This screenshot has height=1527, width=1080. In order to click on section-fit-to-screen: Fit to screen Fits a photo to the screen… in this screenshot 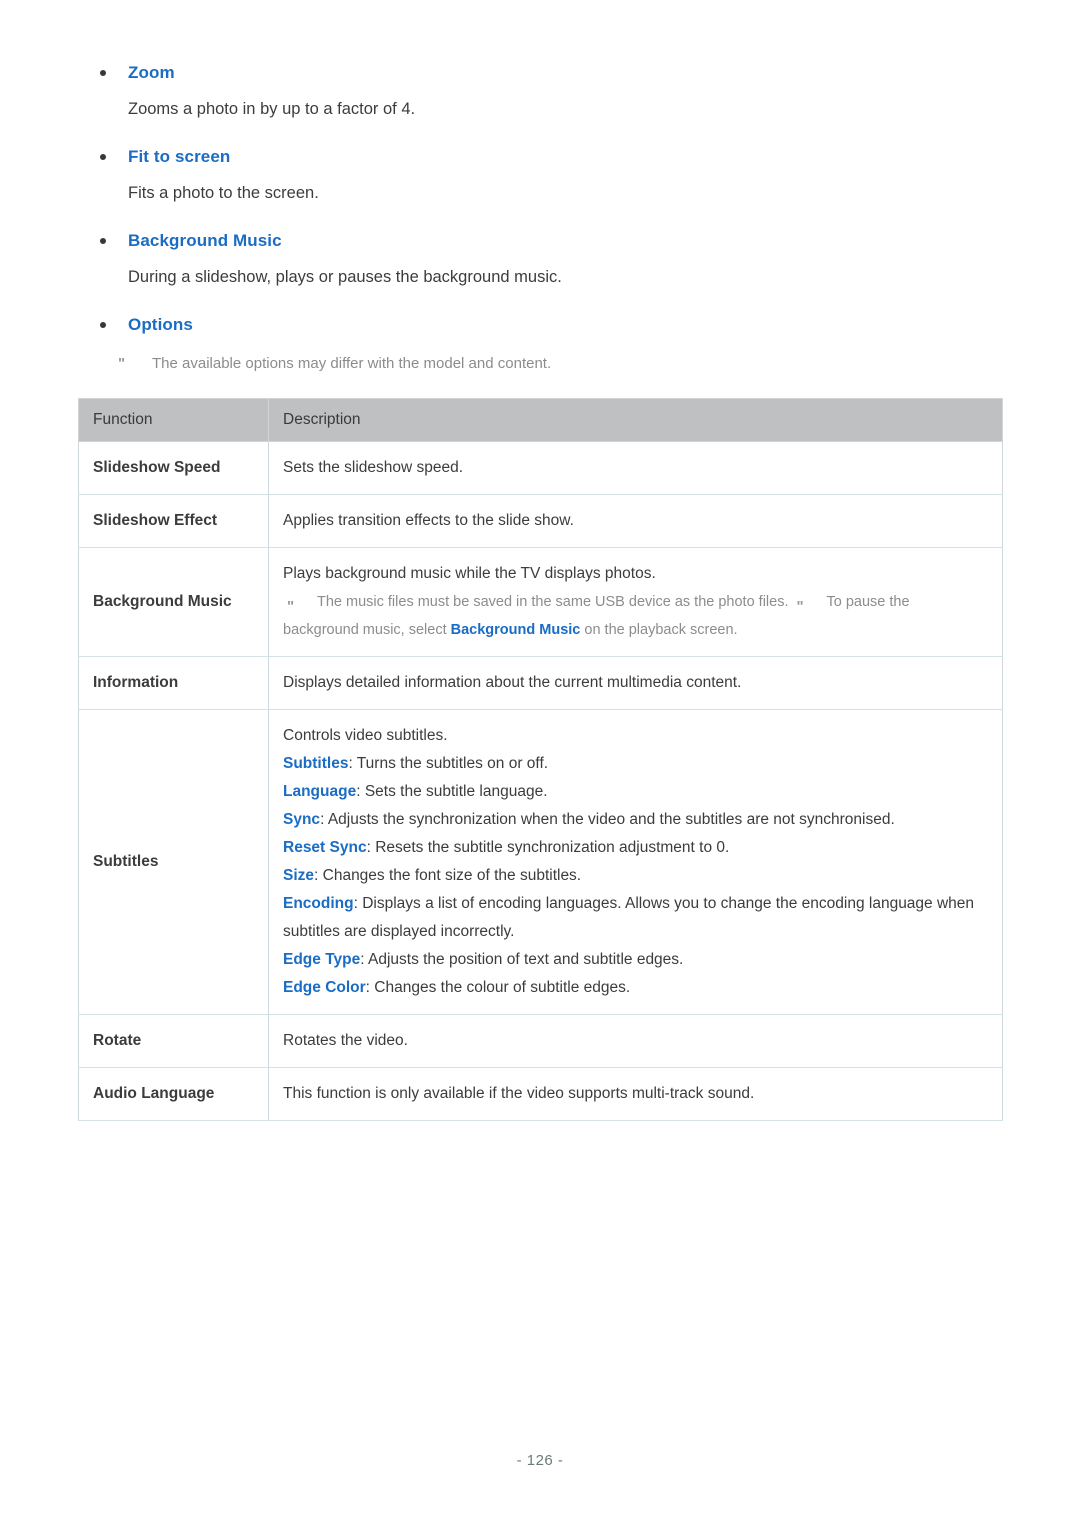, I will do `click(540, 175)`.